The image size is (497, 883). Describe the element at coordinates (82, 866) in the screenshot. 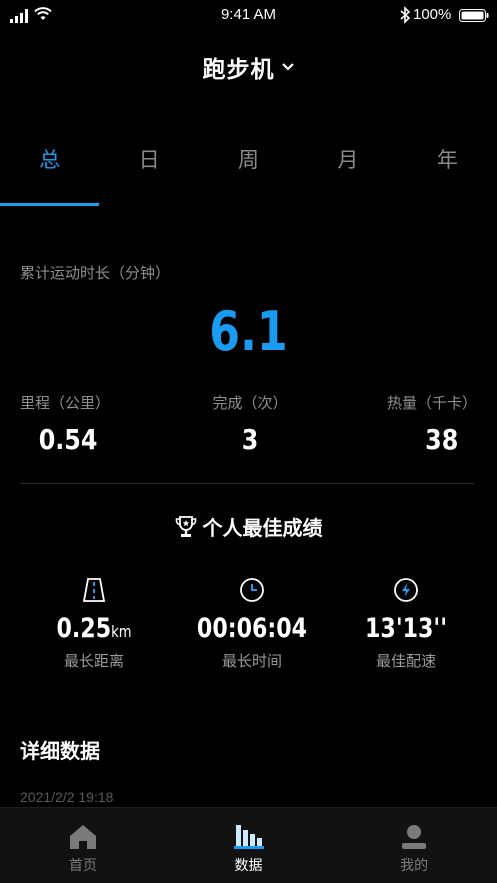

I see `nav-home-label: 首页` at that location.